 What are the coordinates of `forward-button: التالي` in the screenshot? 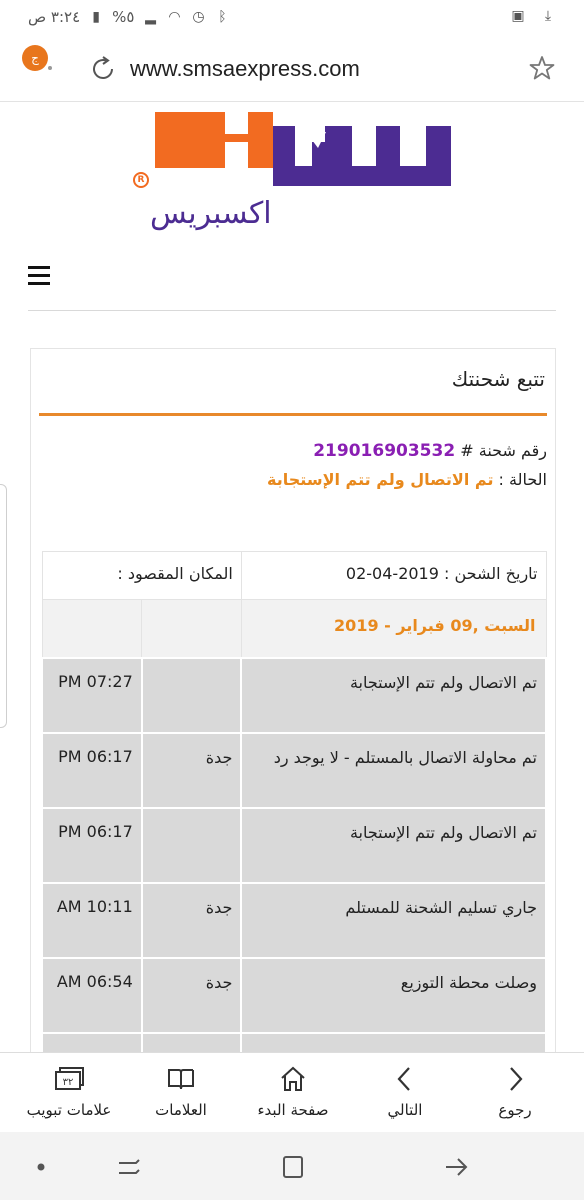 It's located at (405, 1091).